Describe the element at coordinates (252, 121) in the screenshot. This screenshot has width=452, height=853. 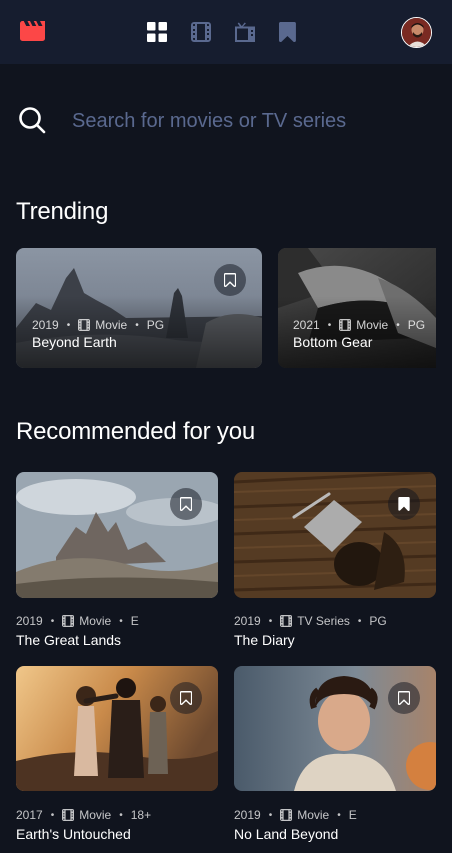
I see `search-input` at that location.